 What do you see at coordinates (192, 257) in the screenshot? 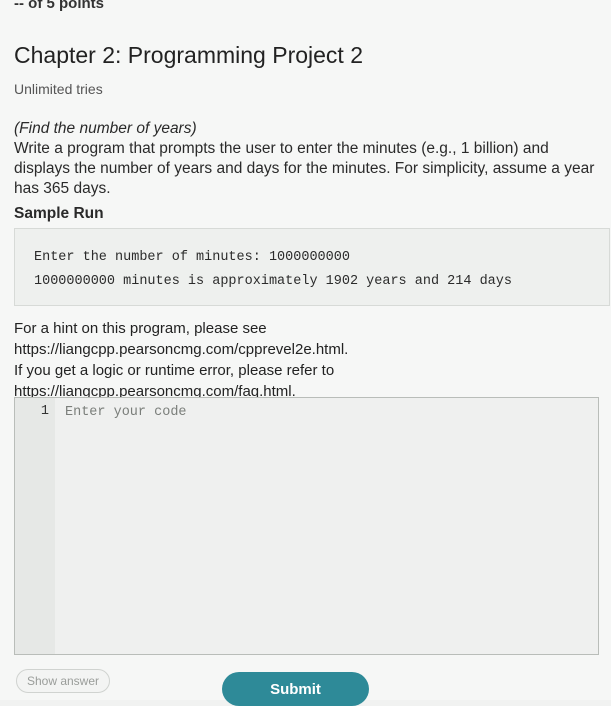
I see `sample-run-line: Enter the number of minutes: 1000000000` at bounding box center [192, 257].